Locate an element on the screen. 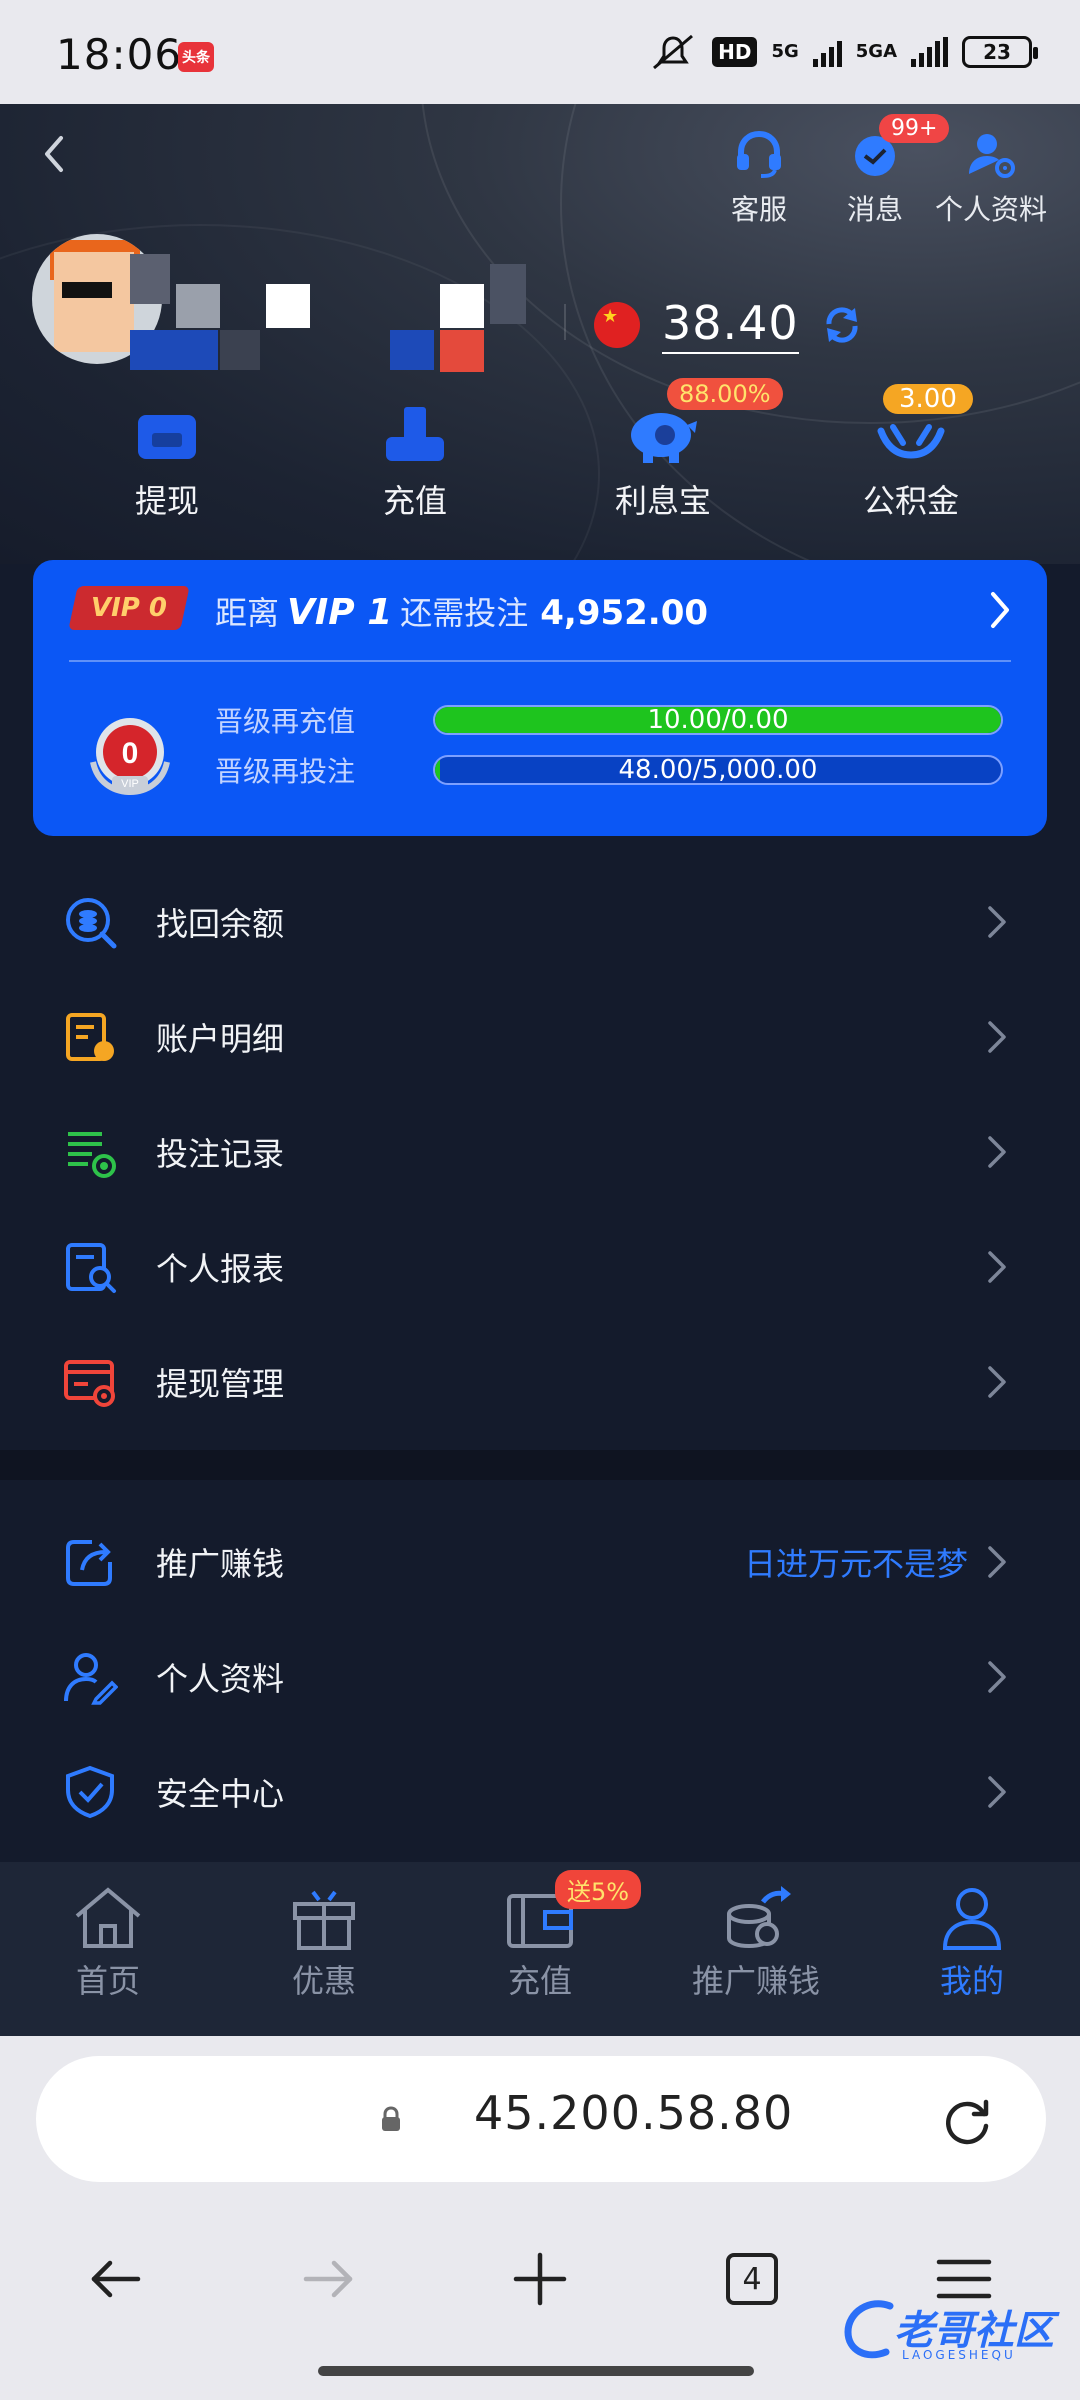 This screenshot has height=2400, width=1080. recharge-progress-bar: 10.00/0.00 is located at coordinates (718, 720).